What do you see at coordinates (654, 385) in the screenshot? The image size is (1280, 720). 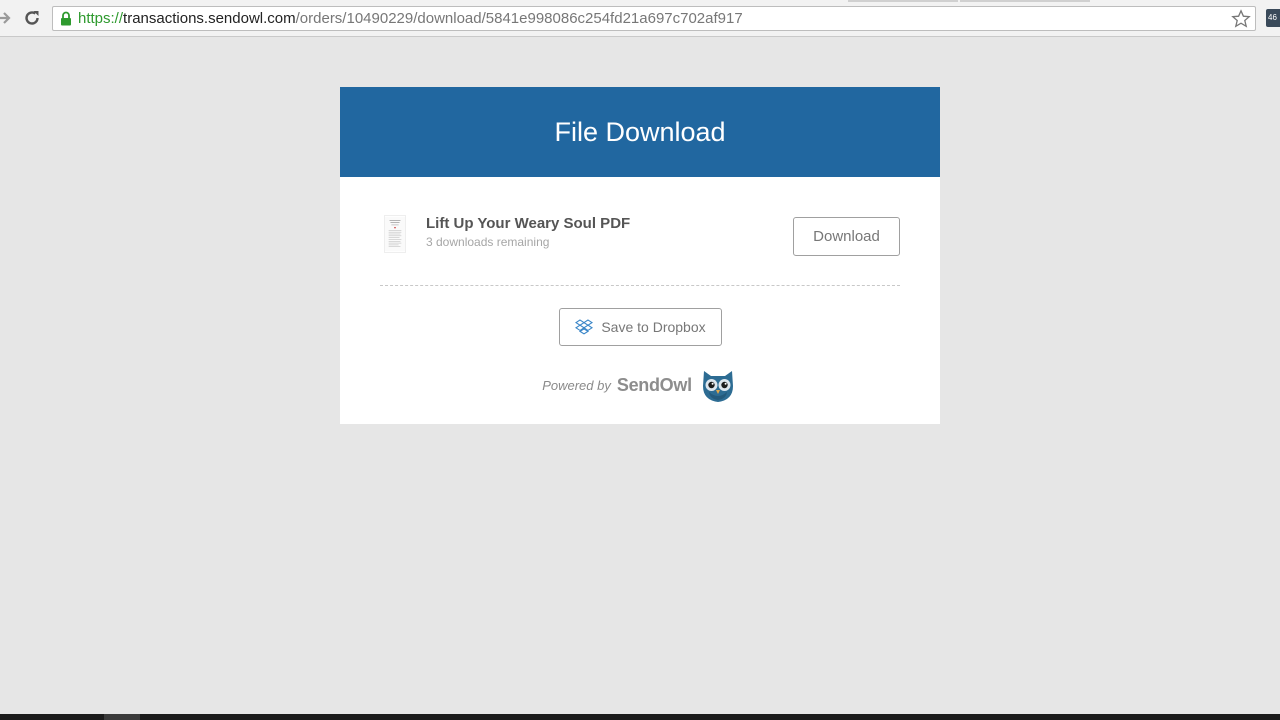 I see `sendowl-wordmark: SendOwl` at bounding box center [654, 385].